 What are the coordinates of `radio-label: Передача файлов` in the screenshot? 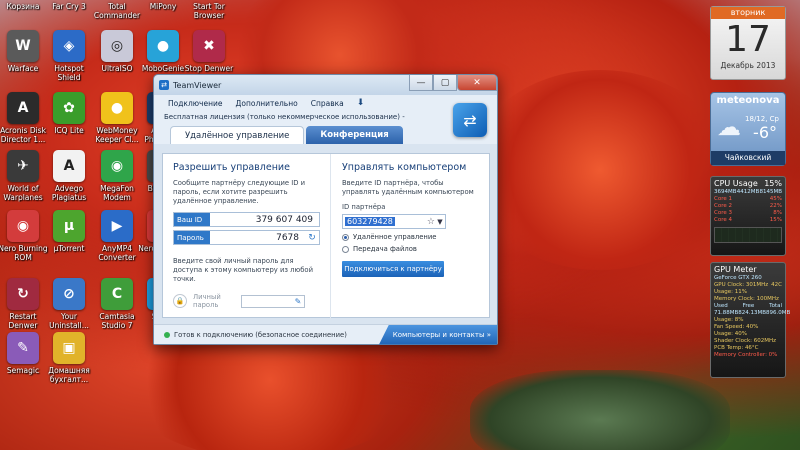 It's located at (385, 249).